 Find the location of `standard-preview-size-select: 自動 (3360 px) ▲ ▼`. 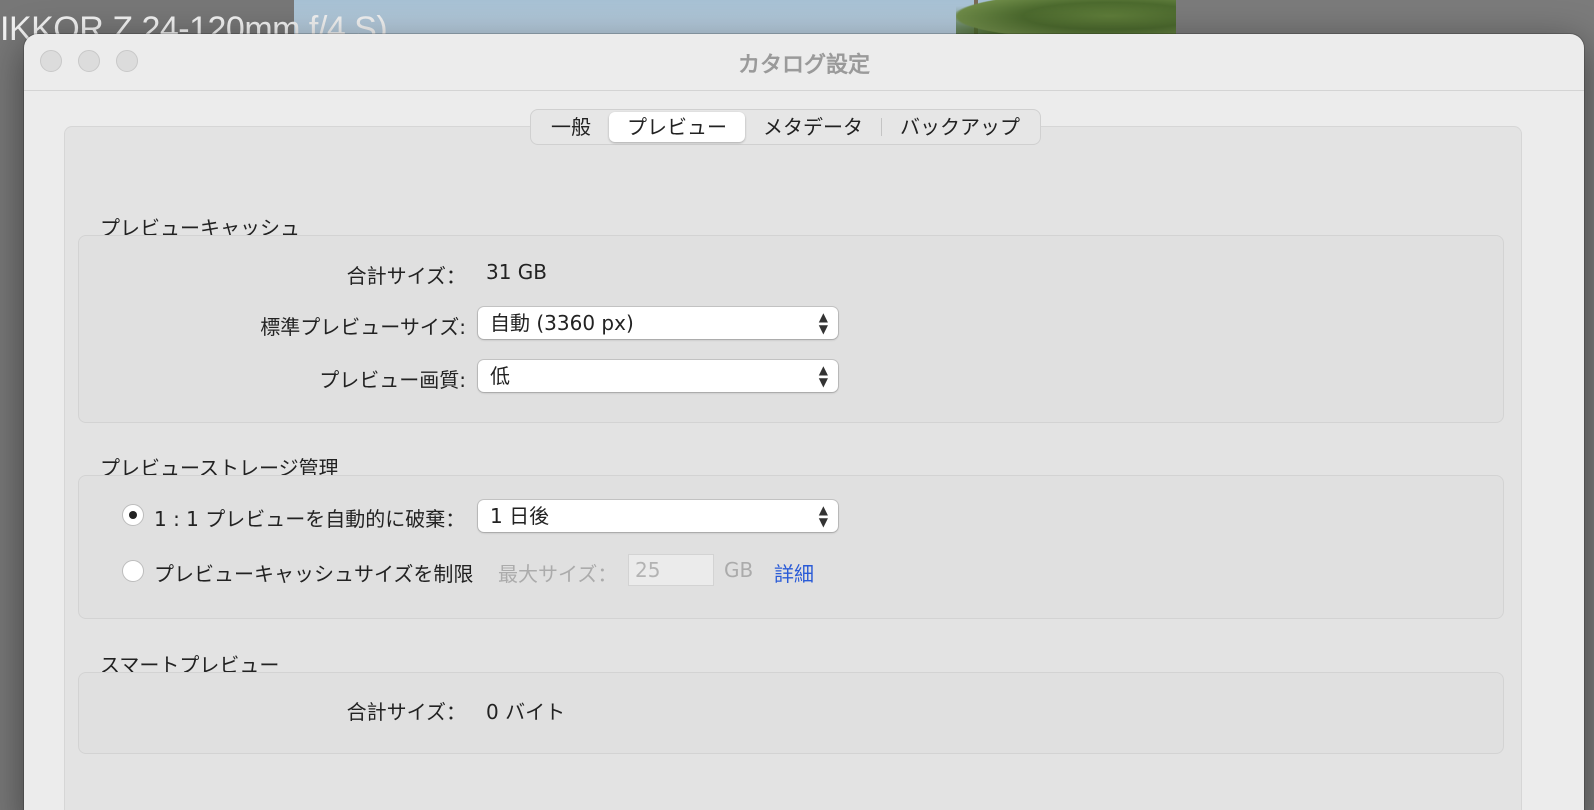

standard-preview-size-select: 自動 (3360 px) ▲ ▼ is located at coordinates (658, 323).